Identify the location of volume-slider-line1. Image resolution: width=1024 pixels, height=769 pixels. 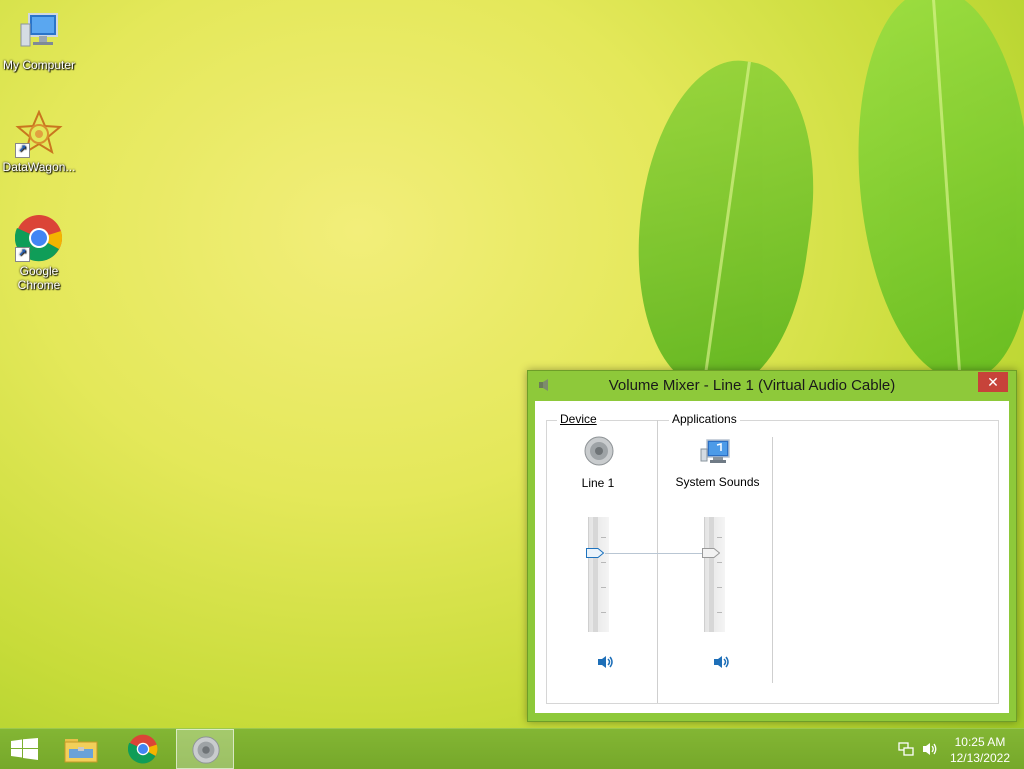
(598, 574).